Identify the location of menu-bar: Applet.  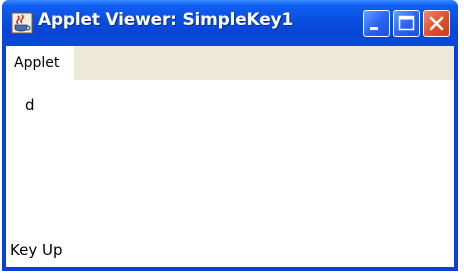
(230, 63).